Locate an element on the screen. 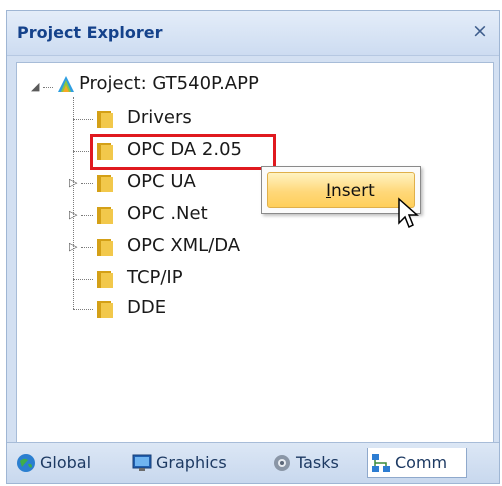 This screenshot has width=502, height=486. panel-title-bar: Project Explorer × is located at coordinates (253, 33).